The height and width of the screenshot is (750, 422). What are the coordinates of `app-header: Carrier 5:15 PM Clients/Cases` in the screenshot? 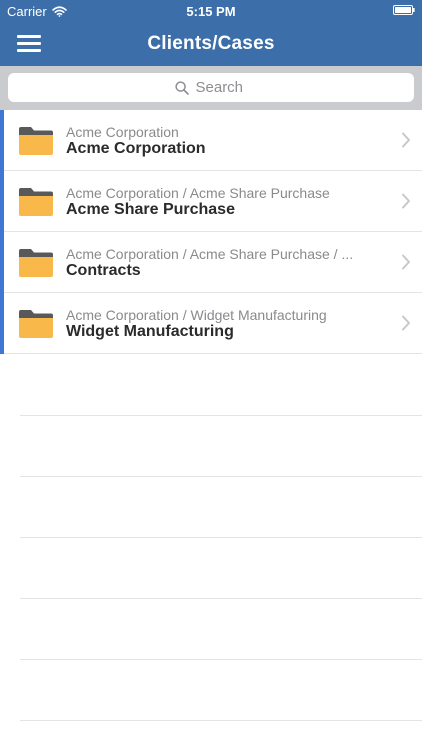 It's located at (211, 33).